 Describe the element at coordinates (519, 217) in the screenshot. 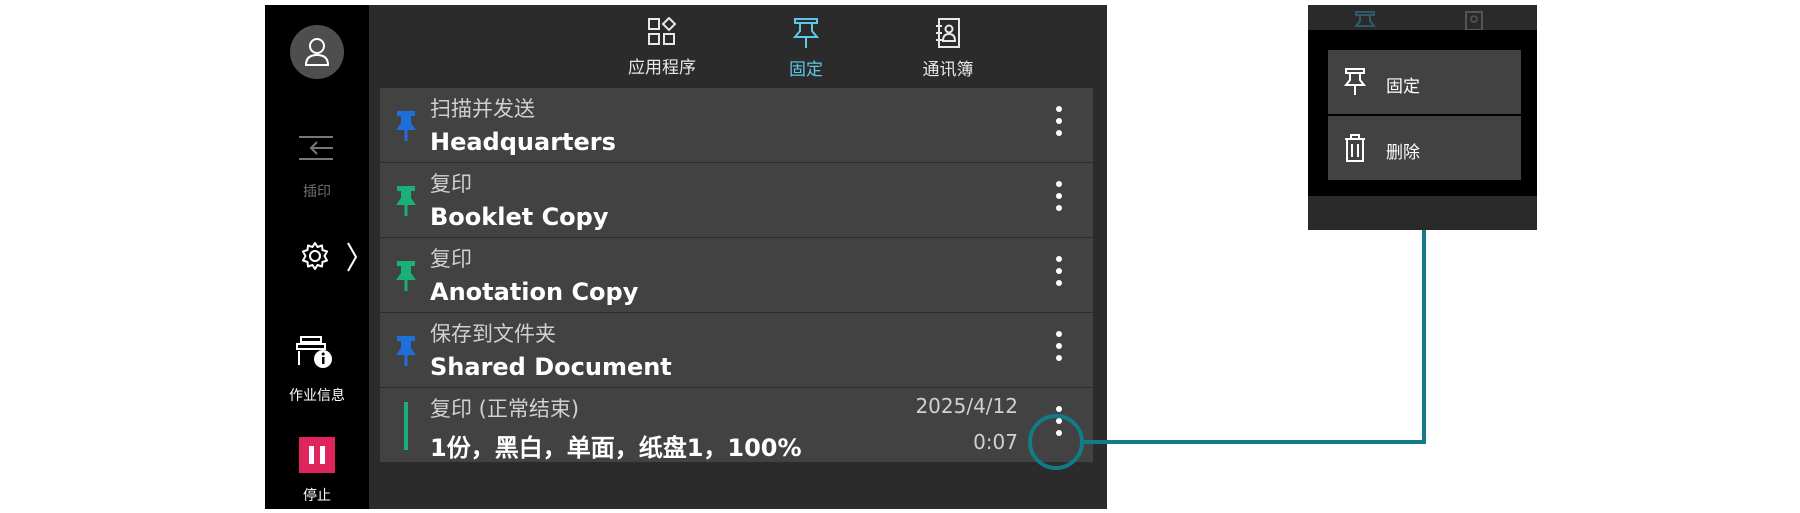

I see `item-name: Booklet Copy` at that location.